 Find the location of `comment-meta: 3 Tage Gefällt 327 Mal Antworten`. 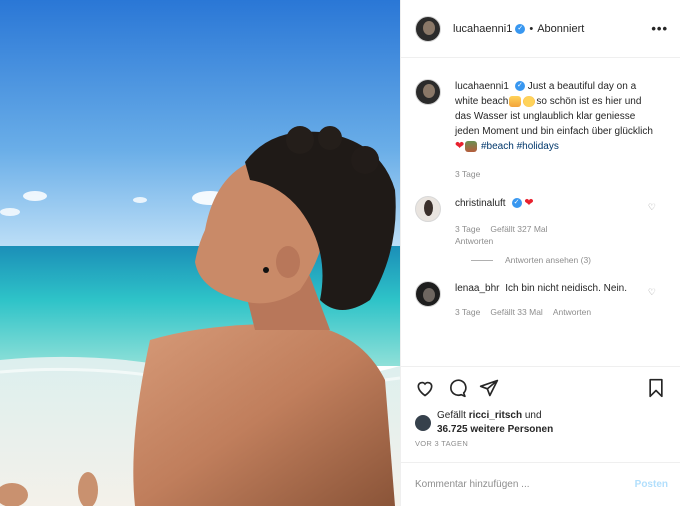

comment-meta: 3 Tage Gefällt 327 Mal Antworten is located at coordinates (554, 235).